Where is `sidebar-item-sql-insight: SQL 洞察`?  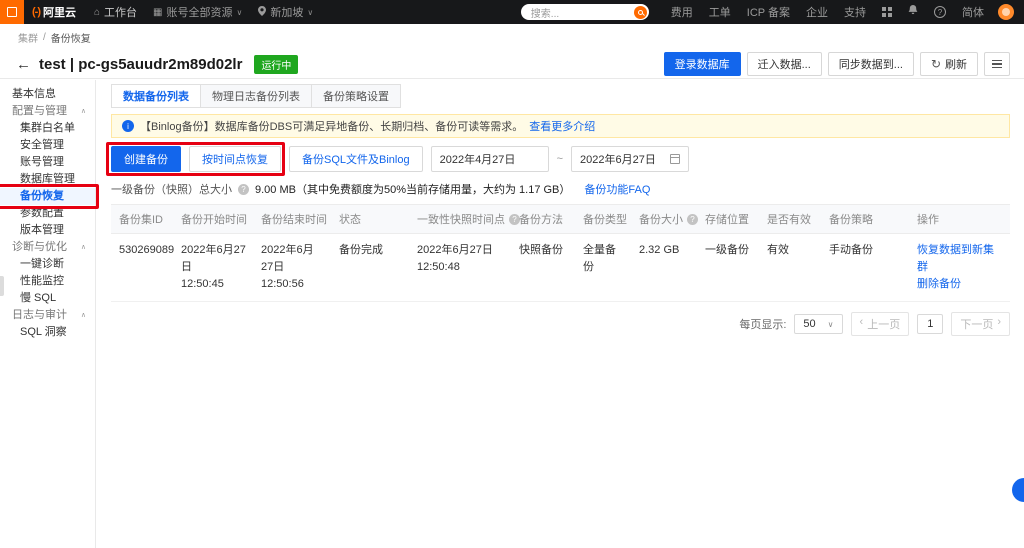 sidebar-item-sql-insight: SQL 洞察 is located at coordinates (47, 332).